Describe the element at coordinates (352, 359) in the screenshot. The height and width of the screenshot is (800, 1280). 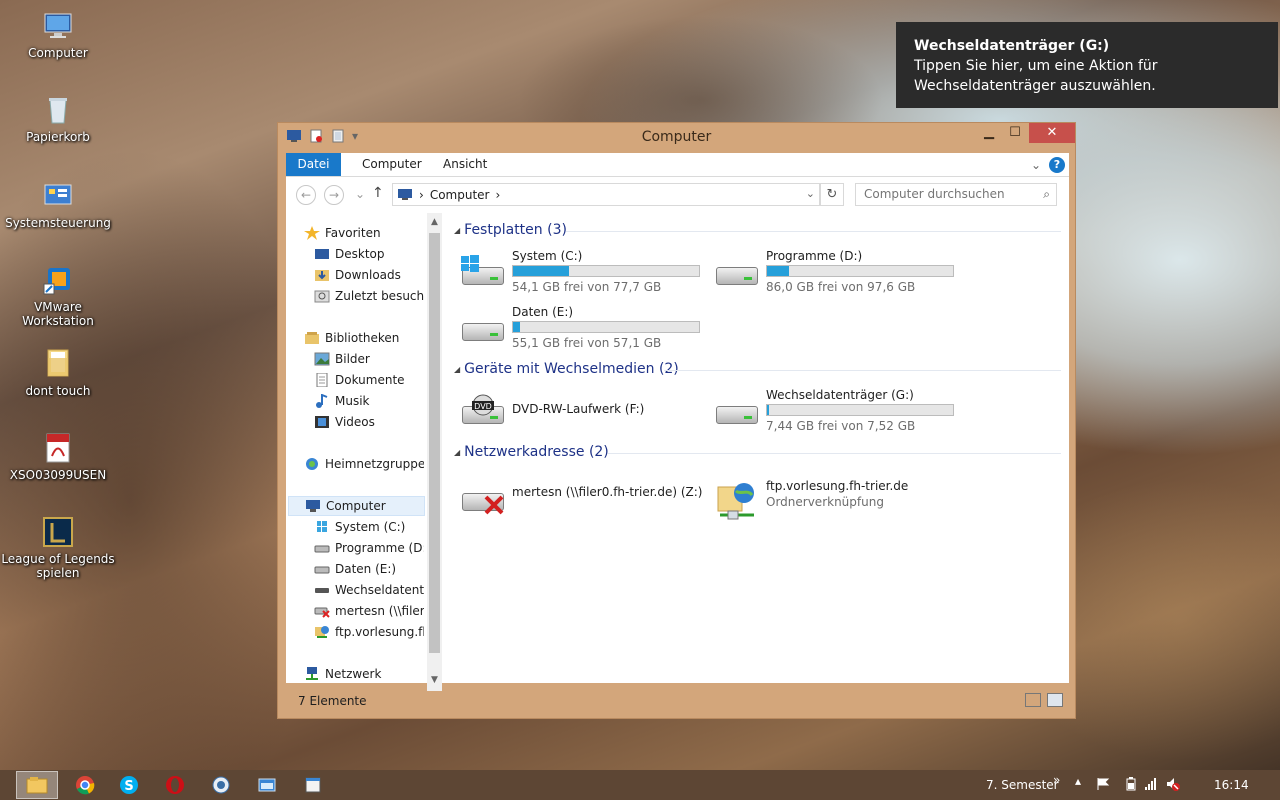
I see `nav-item-label: Bilder` at that location.